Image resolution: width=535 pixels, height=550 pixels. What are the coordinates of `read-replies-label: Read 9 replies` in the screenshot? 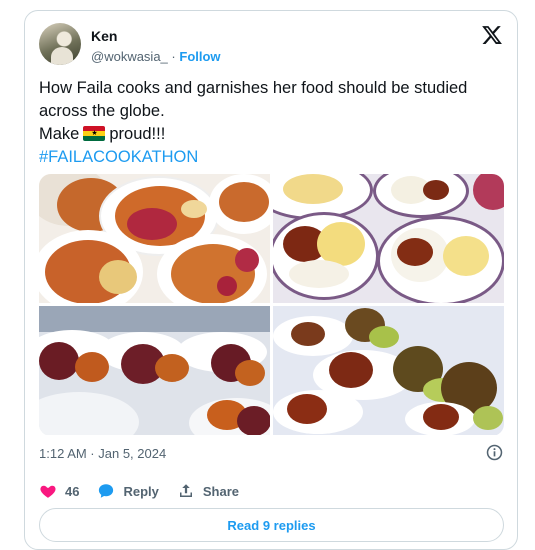 It's located at (271, 525).